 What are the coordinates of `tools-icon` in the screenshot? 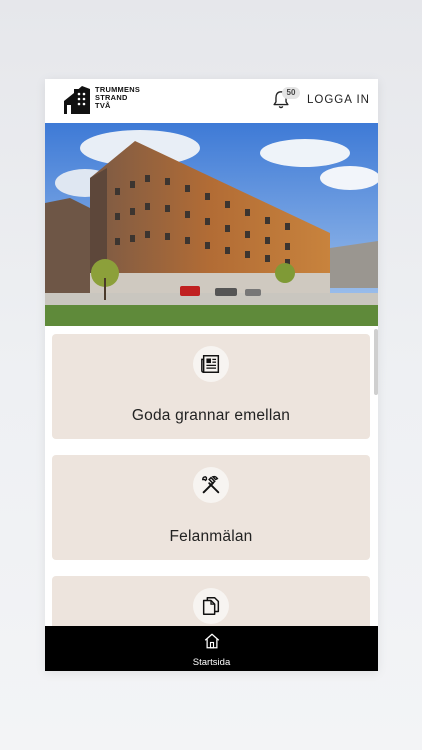 It's located at (211, 484).